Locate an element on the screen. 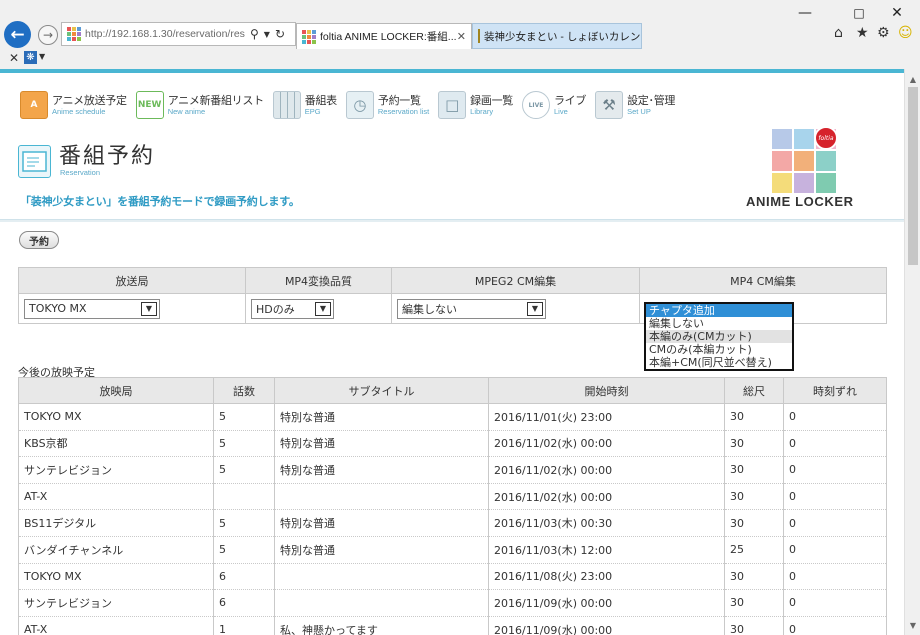 The height and width of the screenshot is (635, 920). table-cell: 25 is located at coordinates (754, 550).